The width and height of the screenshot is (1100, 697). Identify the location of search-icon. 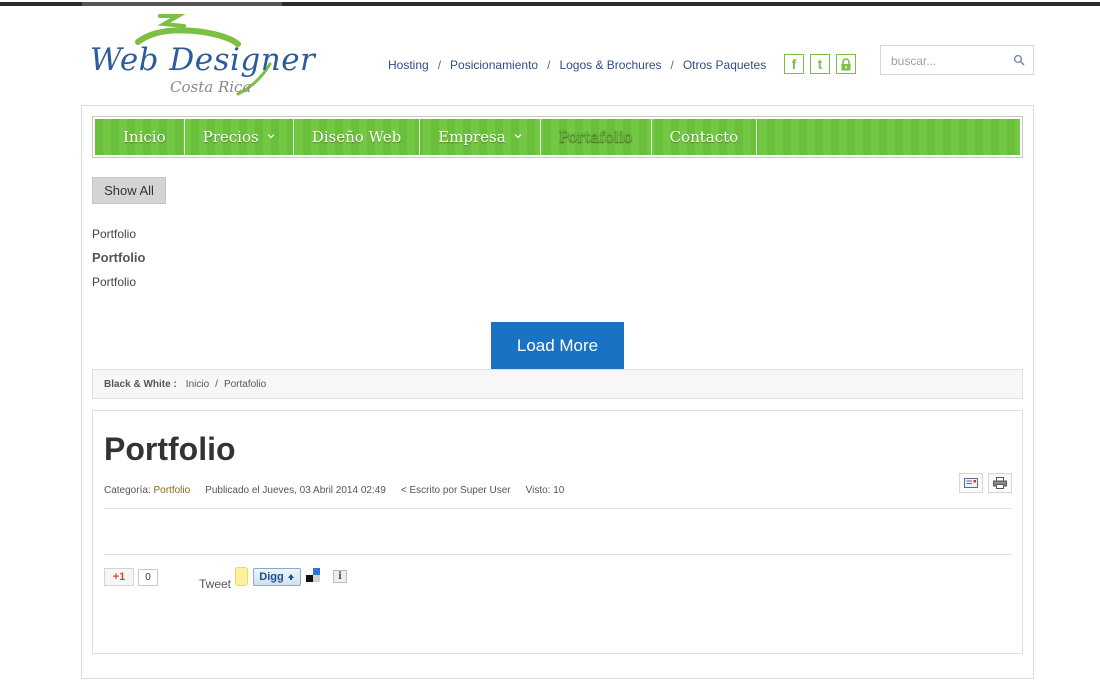
(1019, 60).